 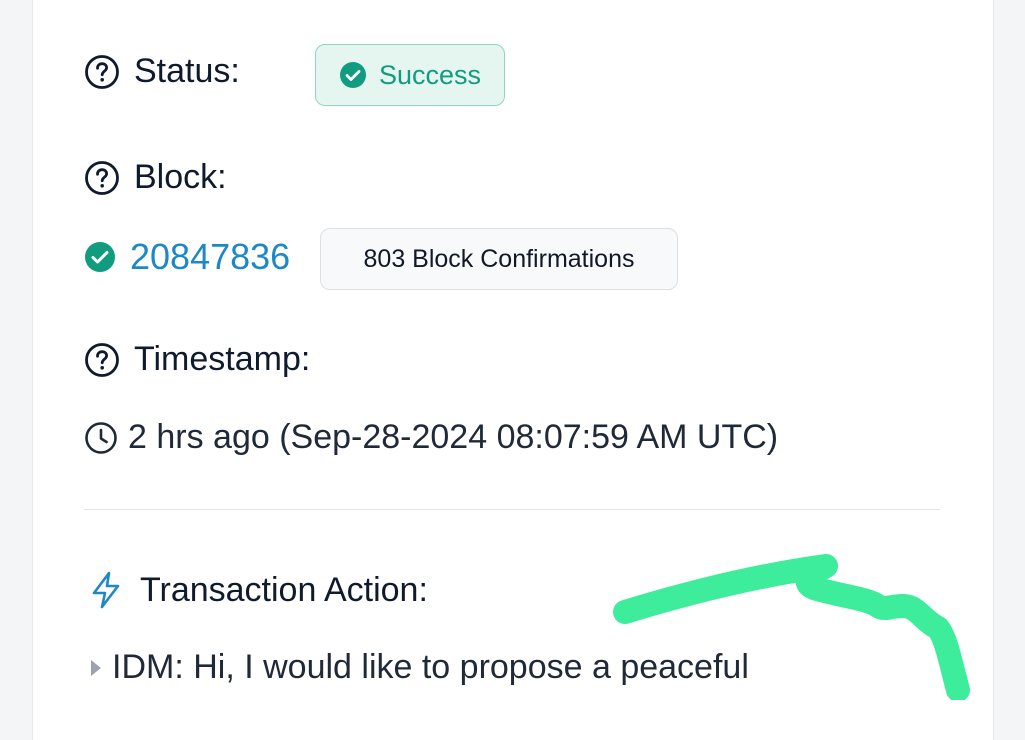 I want to click on section-divider, so click(x=512, y=509).